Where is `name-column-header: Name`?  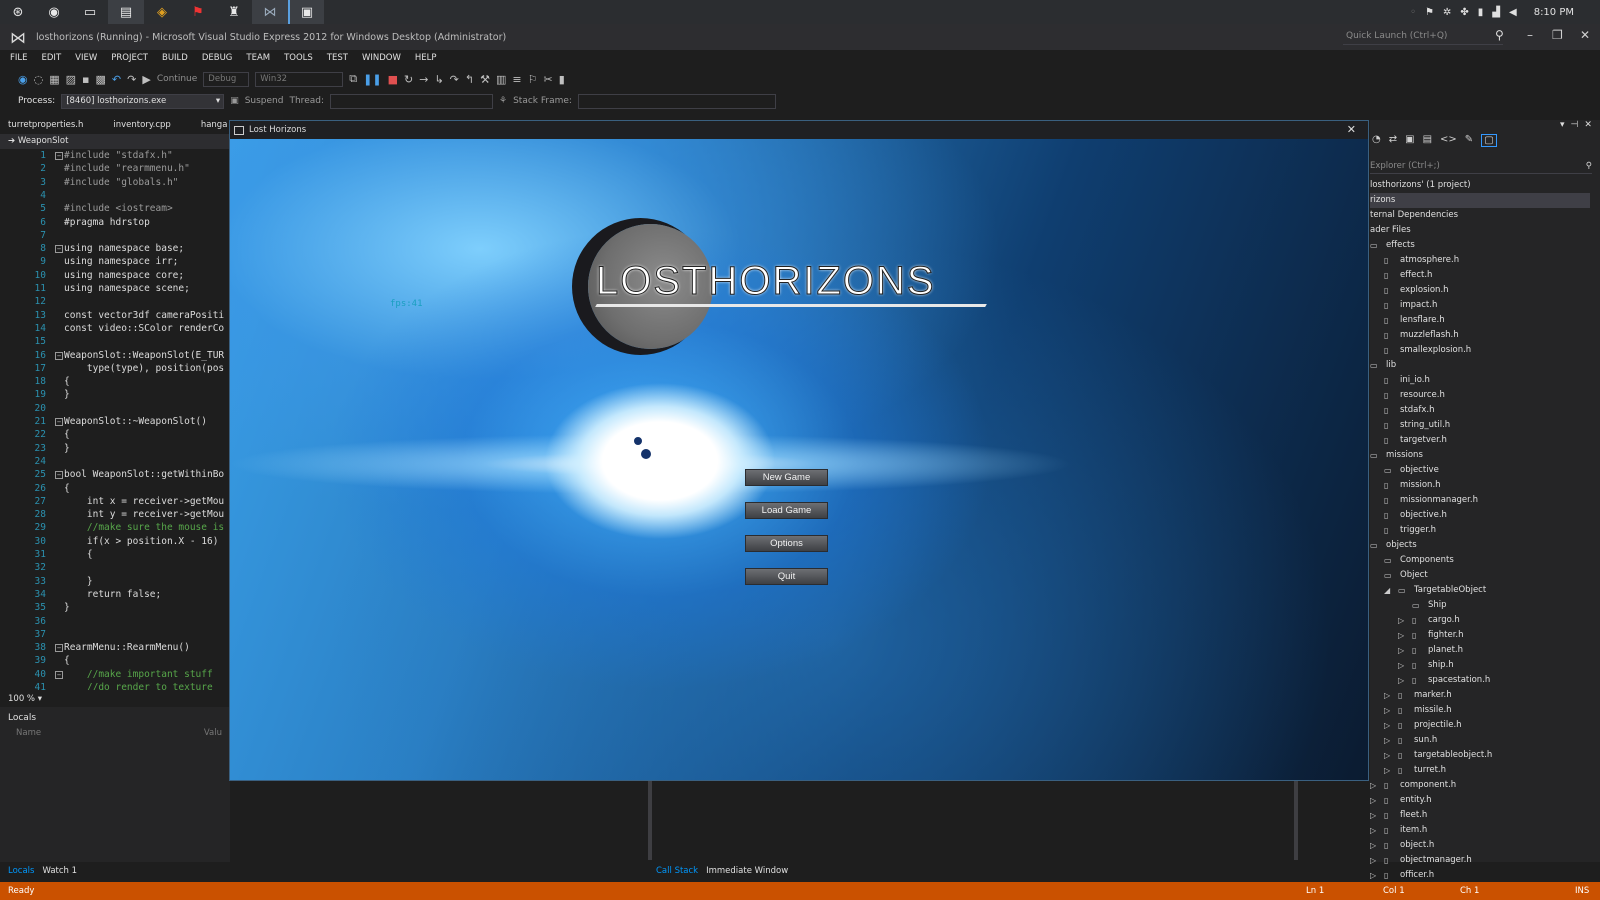 name-column-header: Name is located at coordinates (28, 733).